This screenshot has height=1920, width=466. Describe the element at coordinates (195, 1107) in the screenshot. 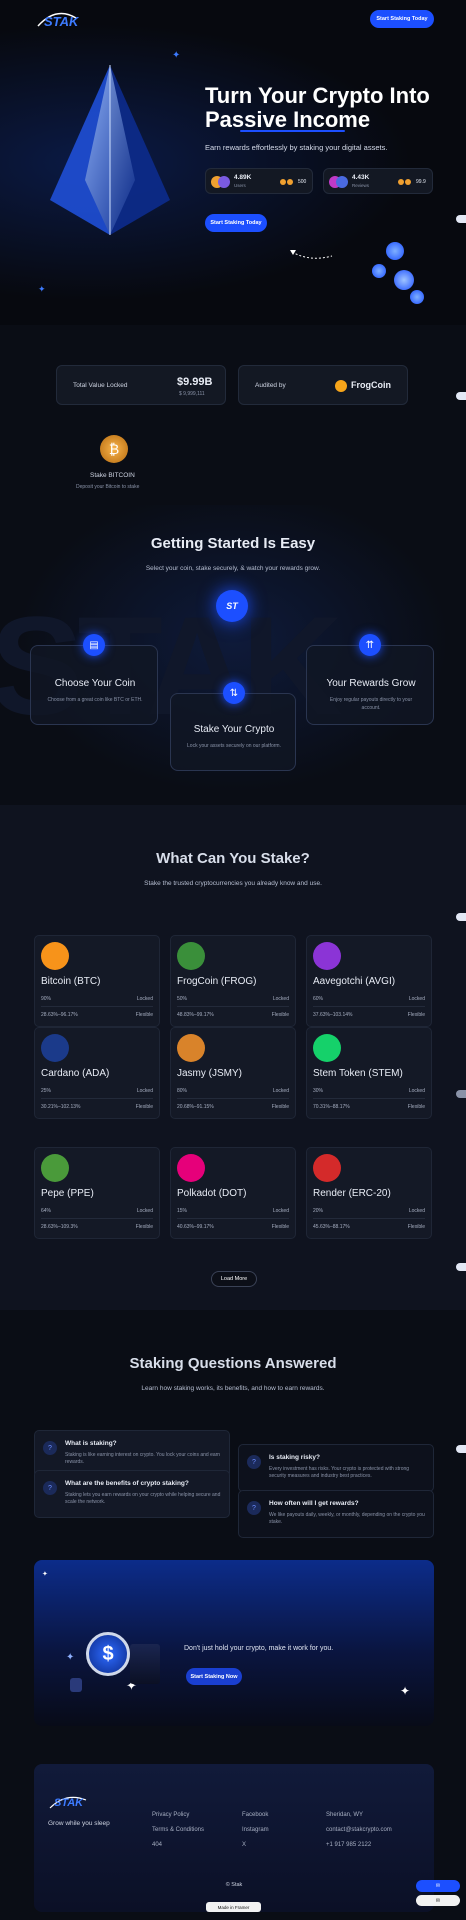

I see `coin-apy: 20.68%–91.15%` at that location.